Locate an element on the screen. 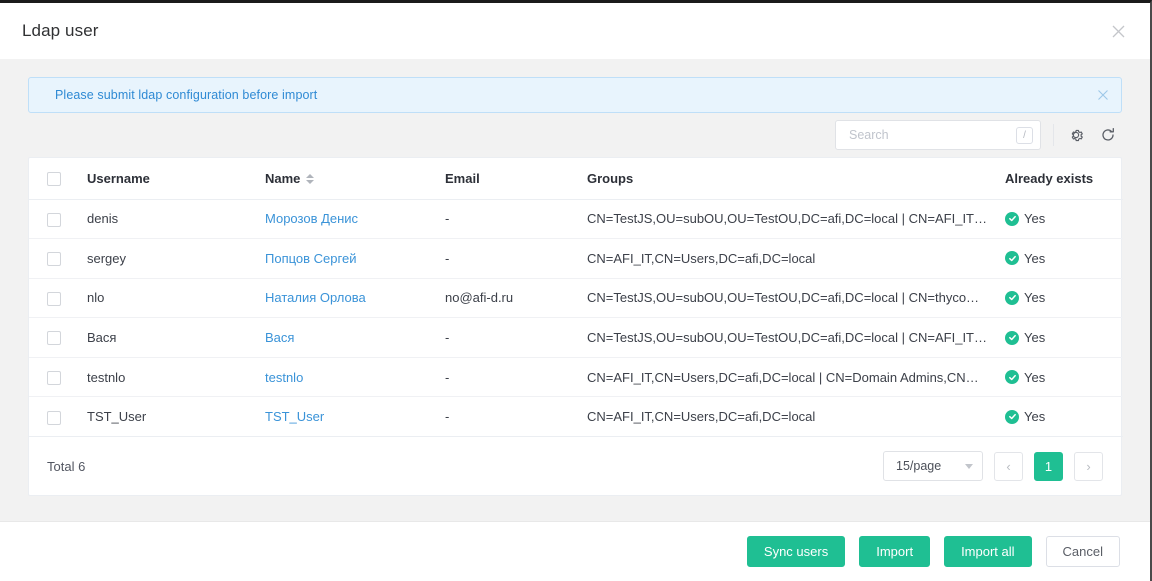 This screenshot has height=581, width=1152. search-box: / is located at coordinates (938, 135).